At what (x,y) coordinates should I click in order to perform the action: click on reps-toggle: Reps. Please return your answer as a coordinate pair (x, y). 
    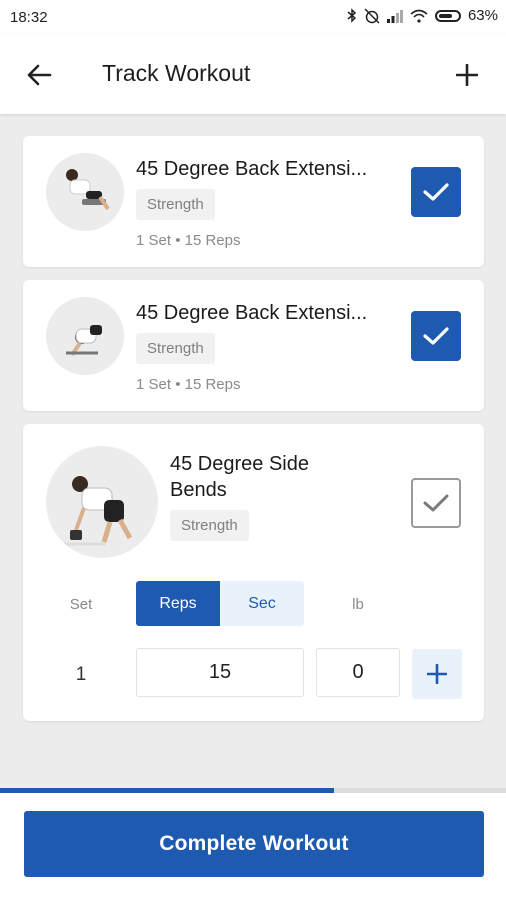
    Looking at the image, I should click on (178, 603).